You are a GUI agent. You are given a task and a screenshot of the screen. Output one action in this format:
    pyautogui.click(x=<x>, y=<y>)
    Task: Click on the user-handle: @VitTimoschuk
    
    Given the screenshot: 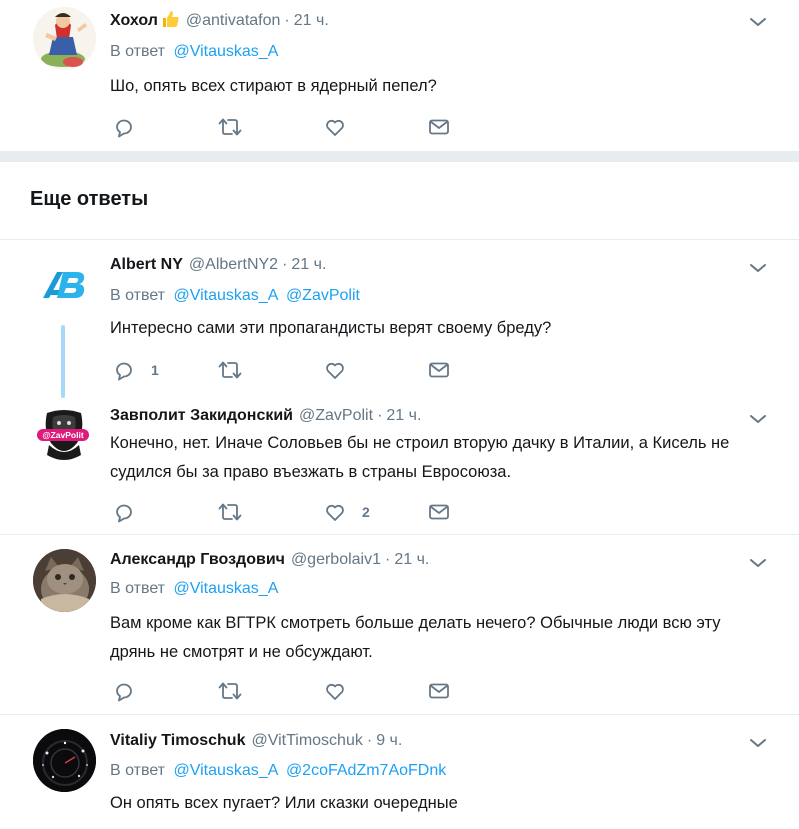 What is the action you would take?
    pyautogui.click(x=306, y=741)
    